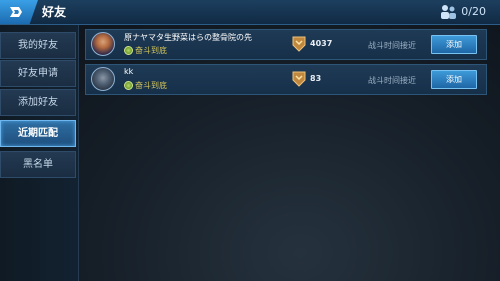 The height and width of the screenshot is (281, 500). I want to click on friend-count: 0/20, so click(462, 12).